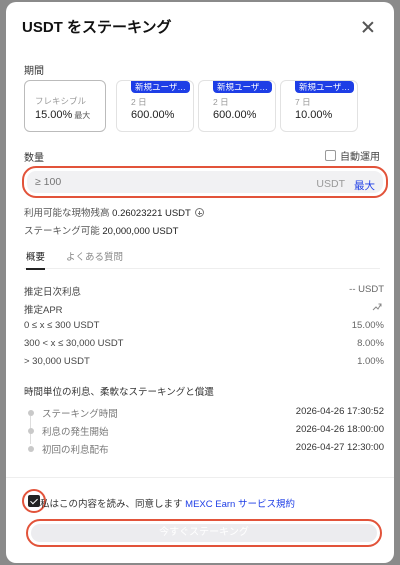 The width and height of the screenshot is (400, 565). What do you see at coordinates (339, 429) in the screenshot?
I see `timeline-time: 2026-04-26 18:00:00` at bounding box center [339, 429].